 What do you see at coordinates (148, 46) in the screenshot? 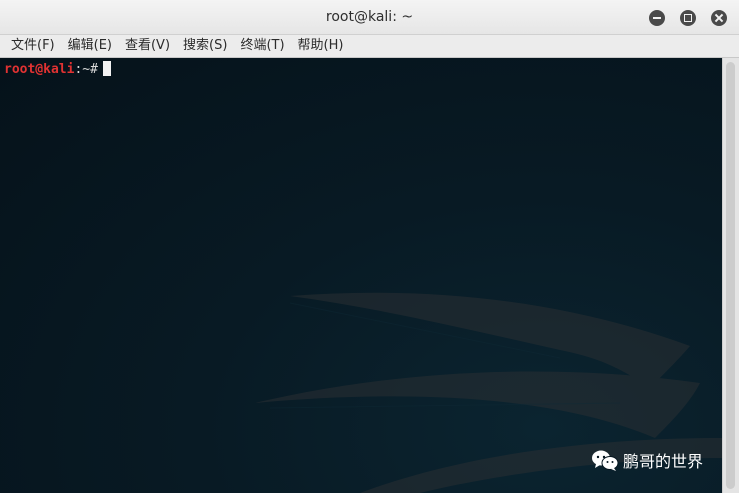
I see `menu-view: 查看(V)` at bounding box center [148, 46].